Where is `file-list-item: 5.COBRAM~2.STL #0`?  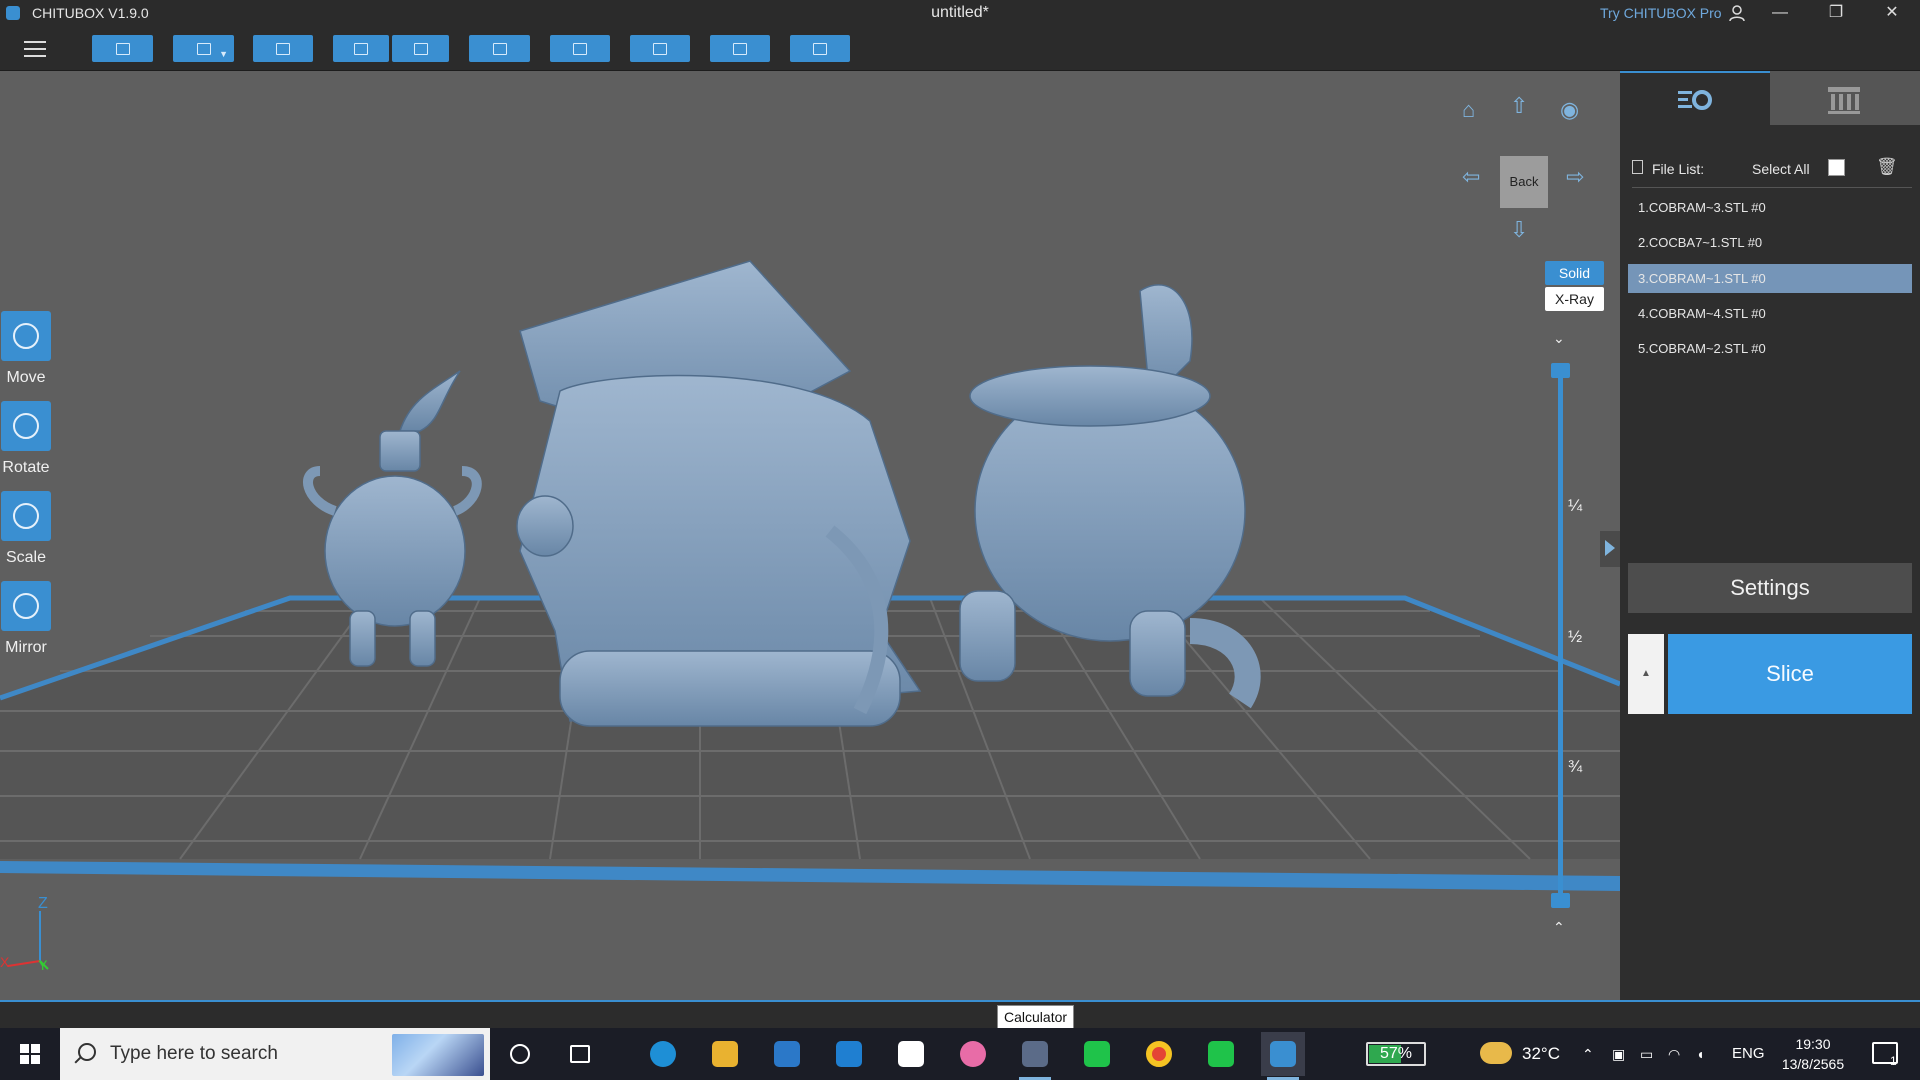
file-list-item: 5.COBRAM~2.STL #0 is located at coordinates (1770, 348).